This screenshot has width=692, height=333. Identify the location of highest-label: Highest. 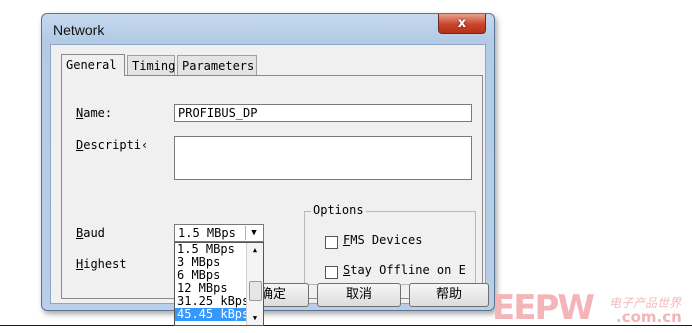
(101, 264).